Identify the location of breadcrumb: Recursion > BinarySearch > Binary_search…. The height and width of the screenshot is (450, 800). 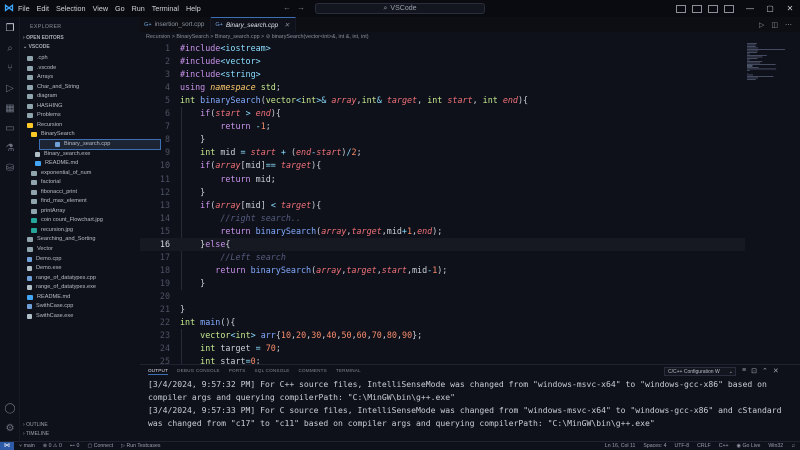
(470, 37).